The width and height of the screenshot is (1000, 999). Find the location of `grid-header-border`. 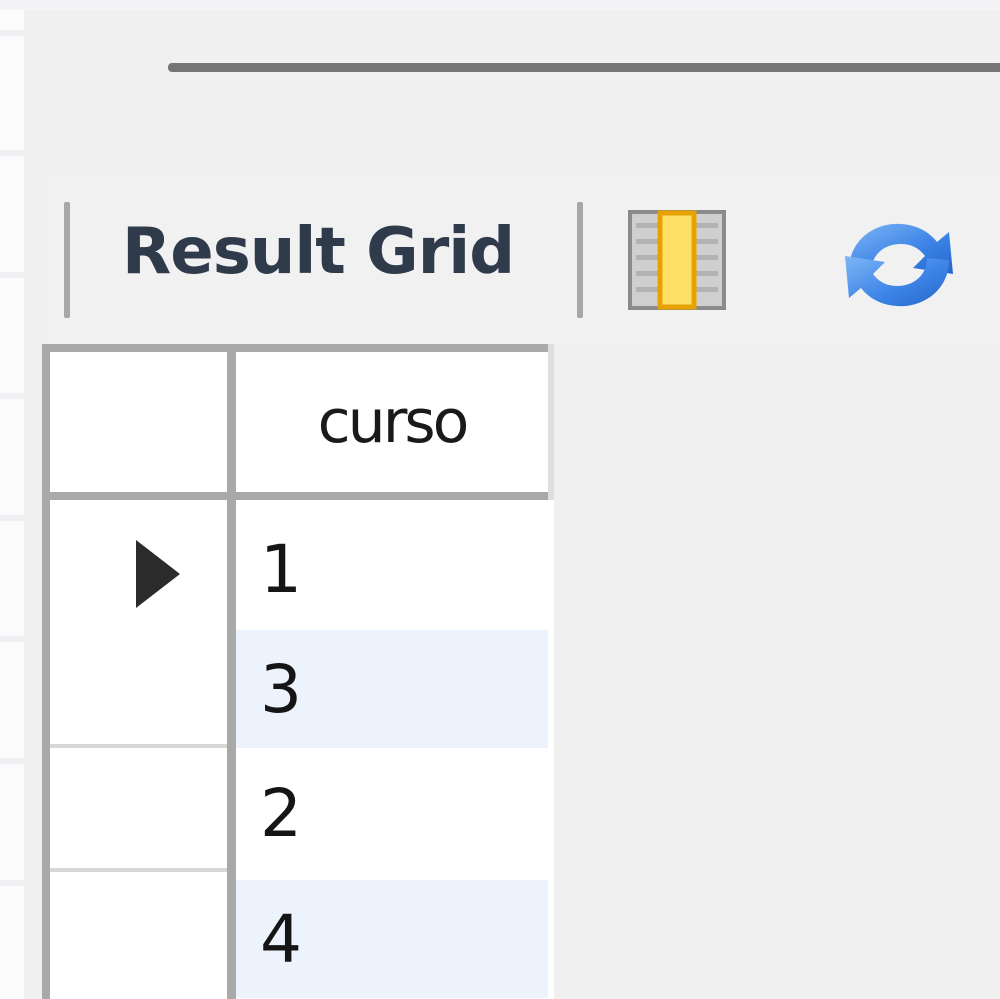

grid-header-border is located at coordinates (298, 496).